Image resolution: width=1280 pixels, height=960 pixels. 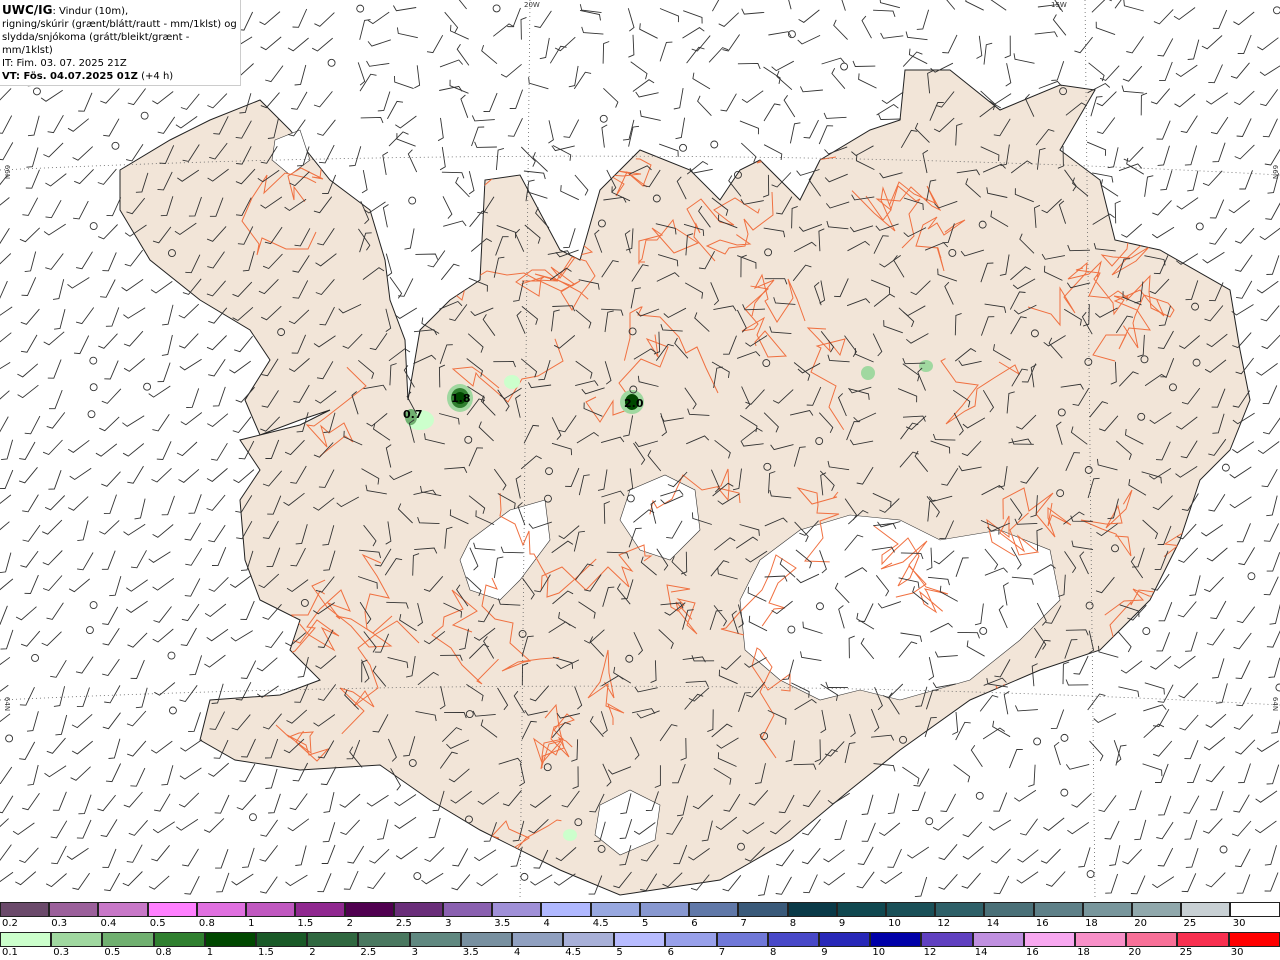 I want to click on legend-label: 6, so click(x=694, y=923).